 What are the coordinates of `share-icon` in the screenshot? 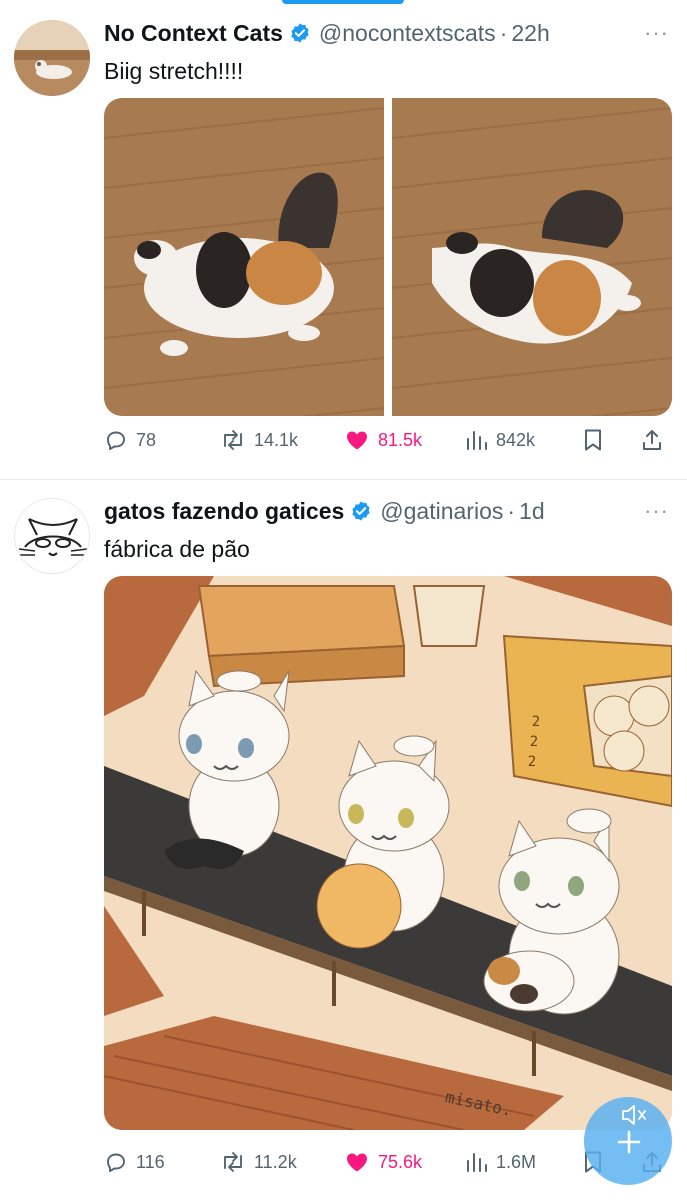 It's located at (652, 440).